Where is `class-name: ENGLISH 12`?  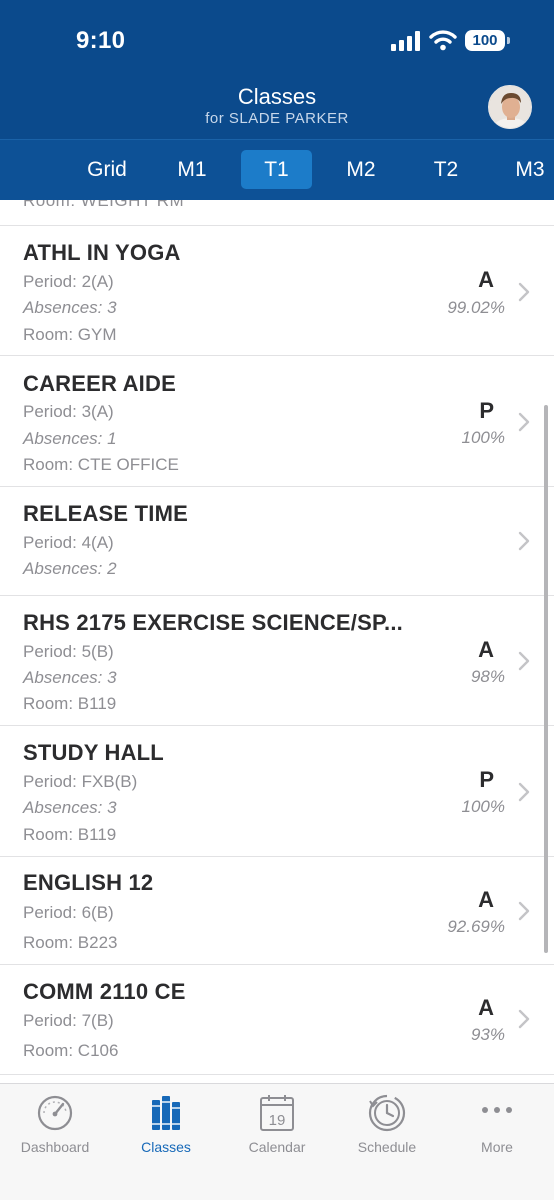
class-name: ENGLISH 12 is located at coordinates (88, 882).